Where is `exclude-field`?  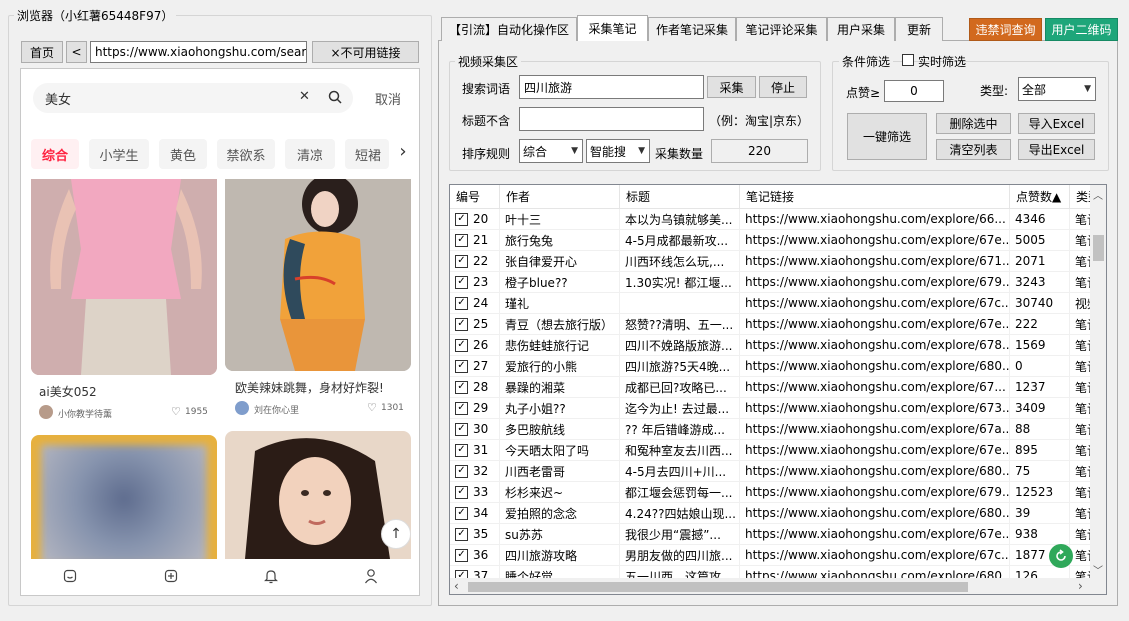
exclude-field is located at coordinates (611, 119).